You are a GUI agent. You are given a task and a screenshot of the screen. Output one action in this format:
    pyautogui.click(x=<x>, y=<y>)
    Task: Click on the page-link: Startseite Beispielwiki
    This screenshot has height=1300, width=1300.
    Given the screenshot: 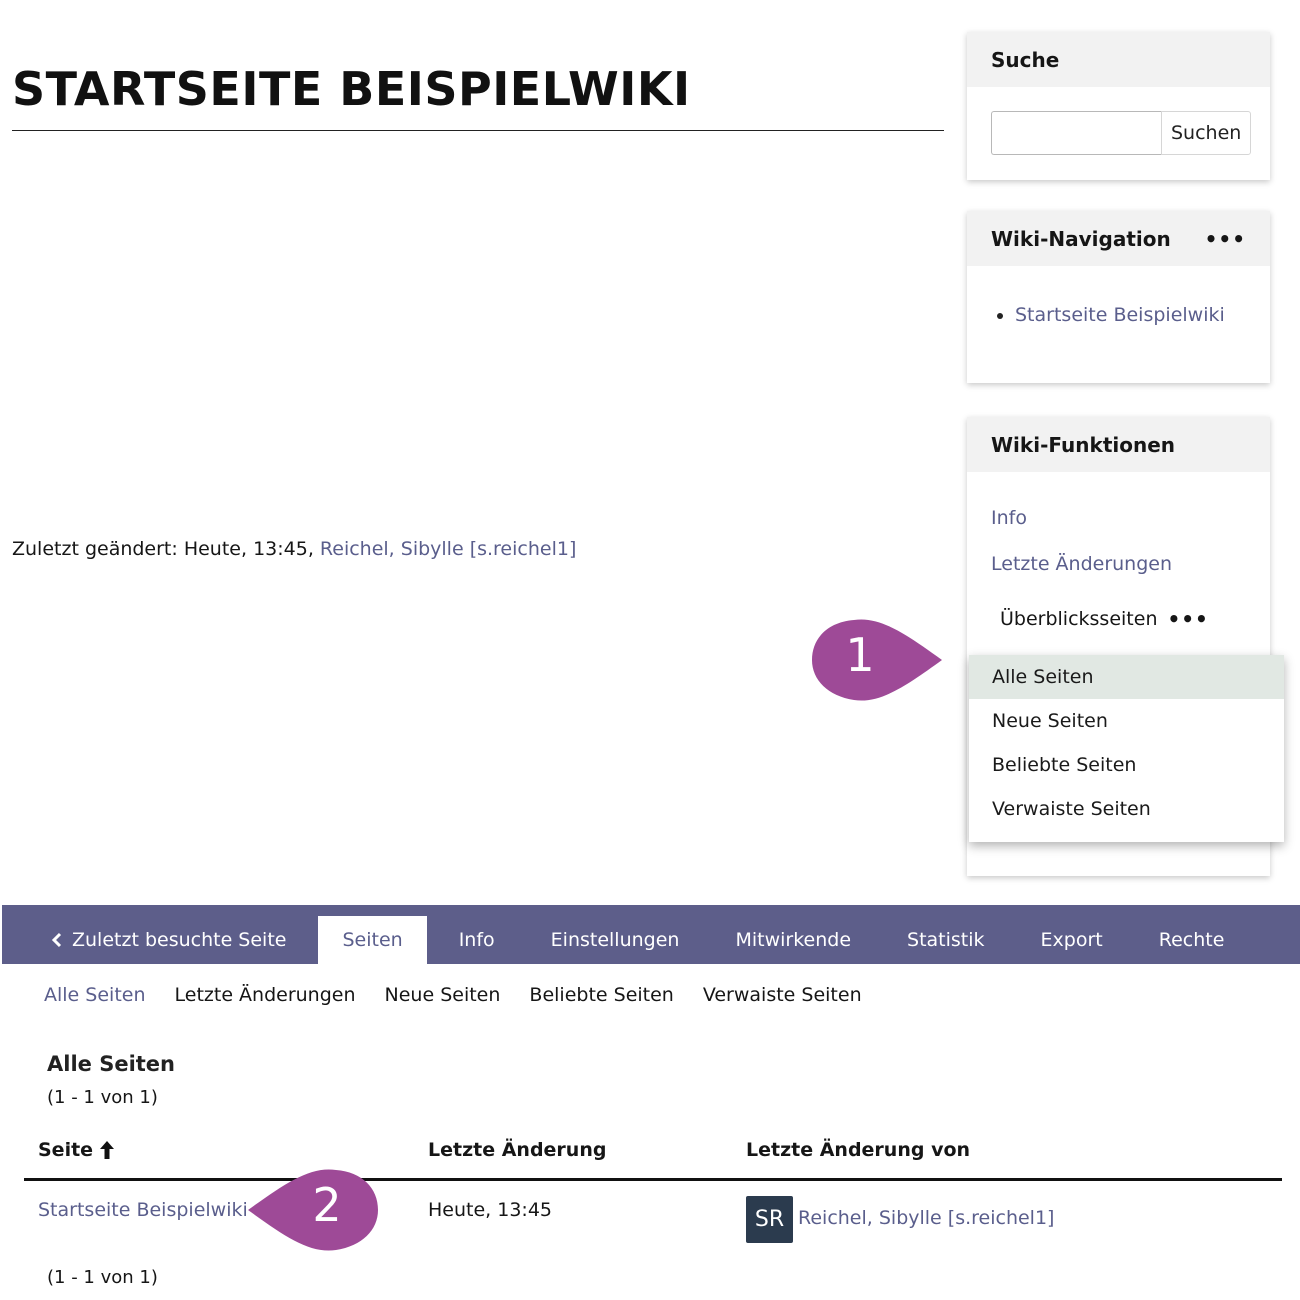 What is the action you would take?
    pyautogui.click(x=143, y=1210)
    